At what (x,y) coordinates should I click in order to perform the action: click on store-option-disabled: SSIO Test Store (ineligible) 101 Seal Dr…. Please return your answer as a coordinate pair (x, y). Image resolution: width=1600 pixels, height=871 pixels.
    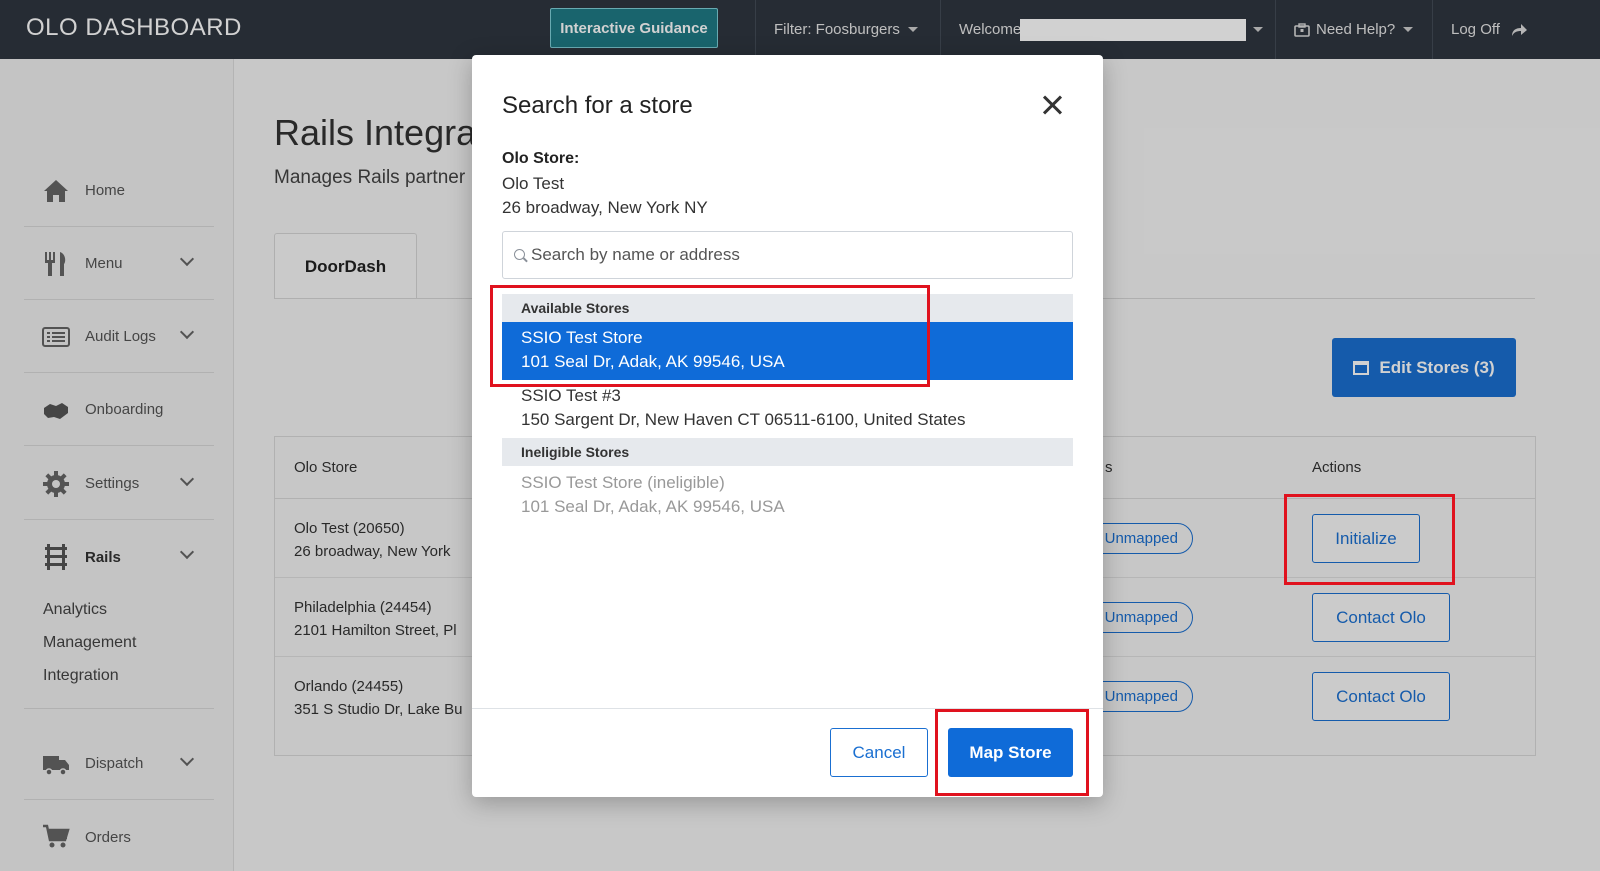
    Looking at the image, I should click on (787, 496).